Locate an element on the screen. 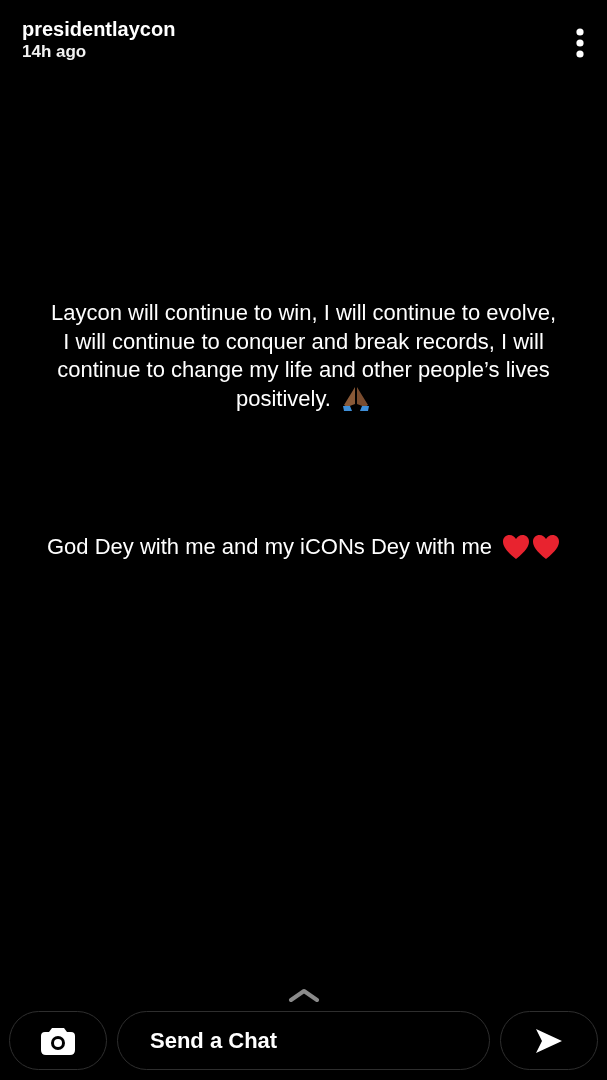 This screenshot has height=1080, width=607. send-arrow-icon is located at coordinates (549, 1040).